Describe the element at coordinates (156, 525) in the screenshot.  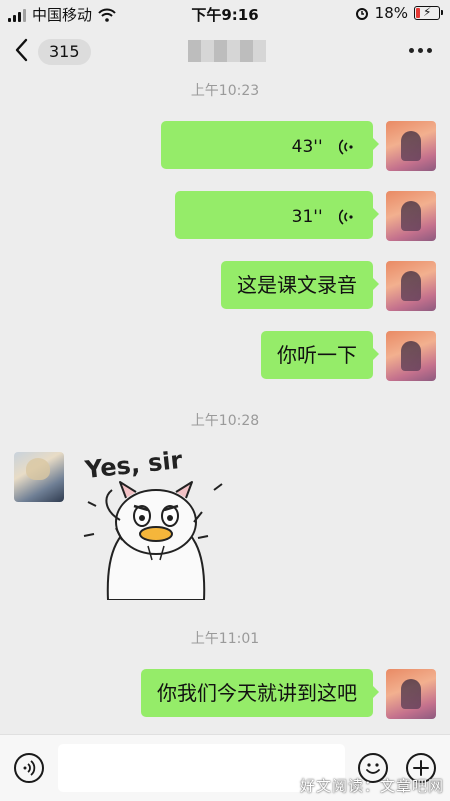
I see `yes-sir-duck-sticker: Yes, sir` at that location.